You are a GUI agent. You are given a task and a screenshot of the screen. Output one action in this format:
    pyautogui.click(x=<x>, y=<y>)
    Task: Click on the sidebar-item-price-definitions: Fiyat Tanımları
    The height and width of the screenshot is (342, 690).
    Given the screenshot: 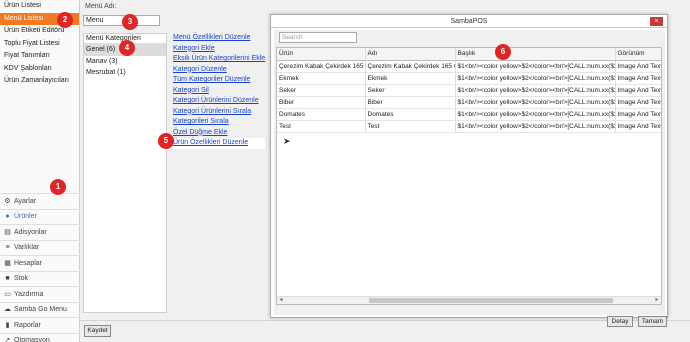 What is the action you would take?
    pyautogui.click(x=39, y=56)
    